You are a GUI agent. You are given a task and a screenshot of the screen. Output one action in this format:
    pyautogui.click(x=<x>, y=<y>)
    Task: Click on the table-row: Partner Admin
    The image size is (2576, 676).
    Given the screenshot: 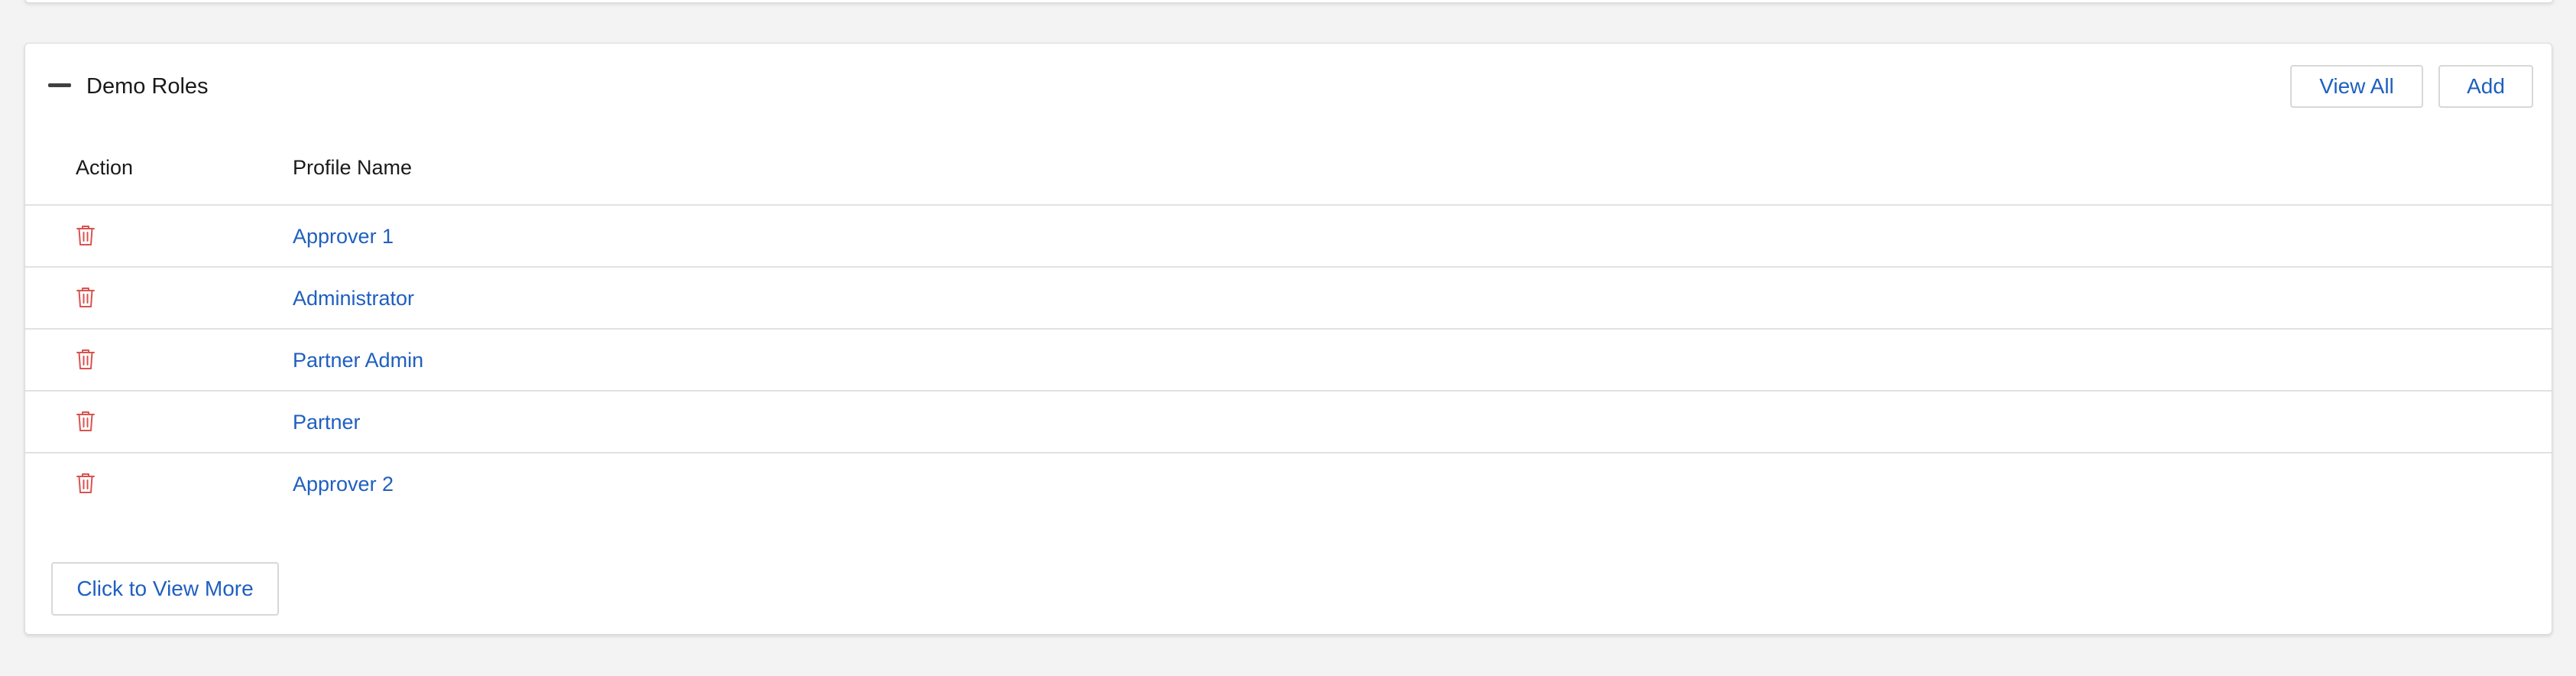 What is the action you would take?
    pyautogui.click(x=1288, y=361)
    